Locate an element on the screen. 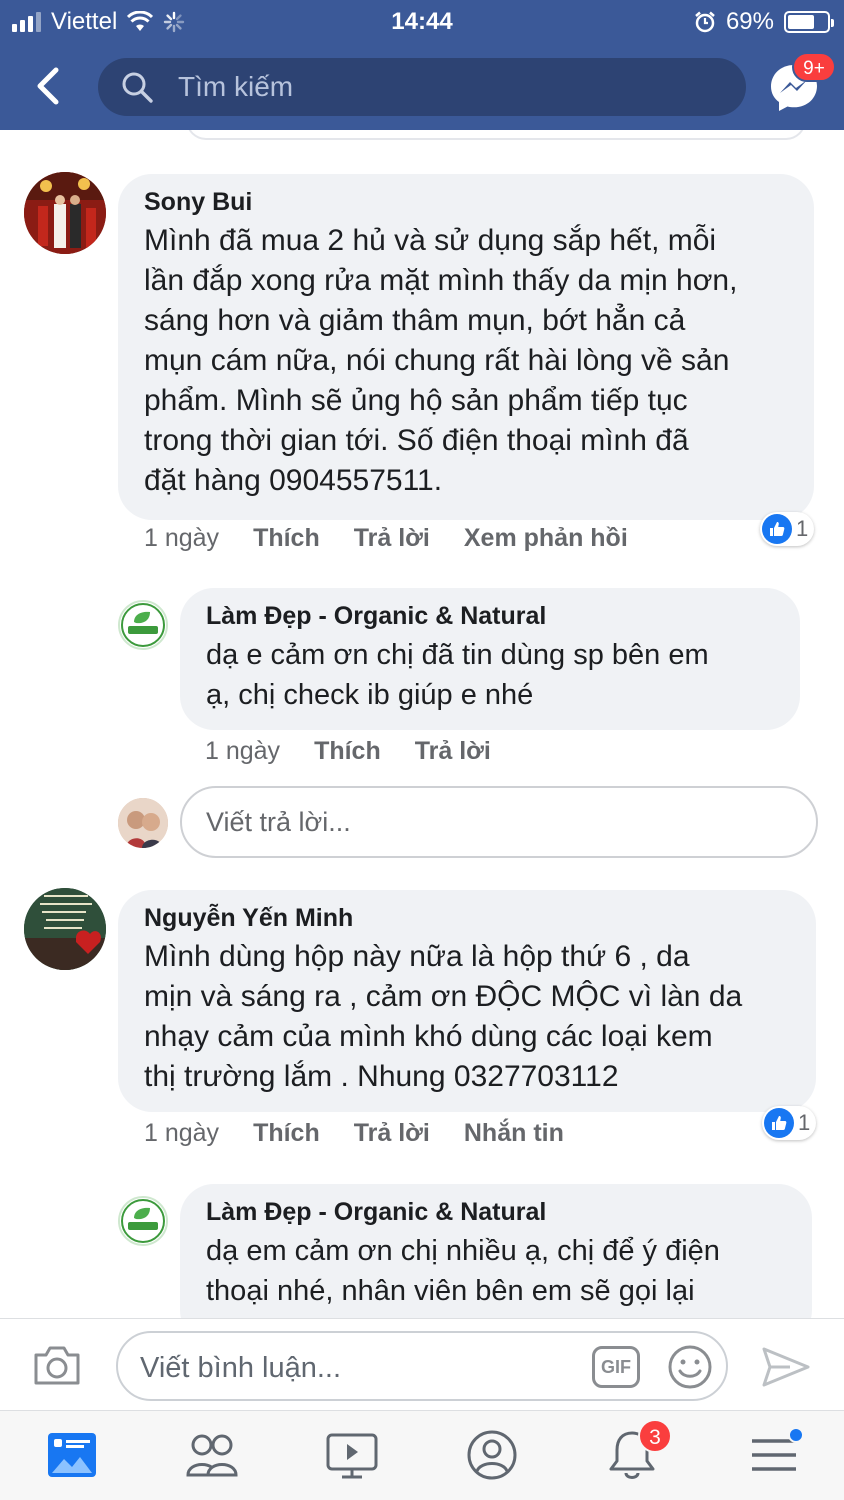  previous-comment-edge is located at coordinates (496, 135).